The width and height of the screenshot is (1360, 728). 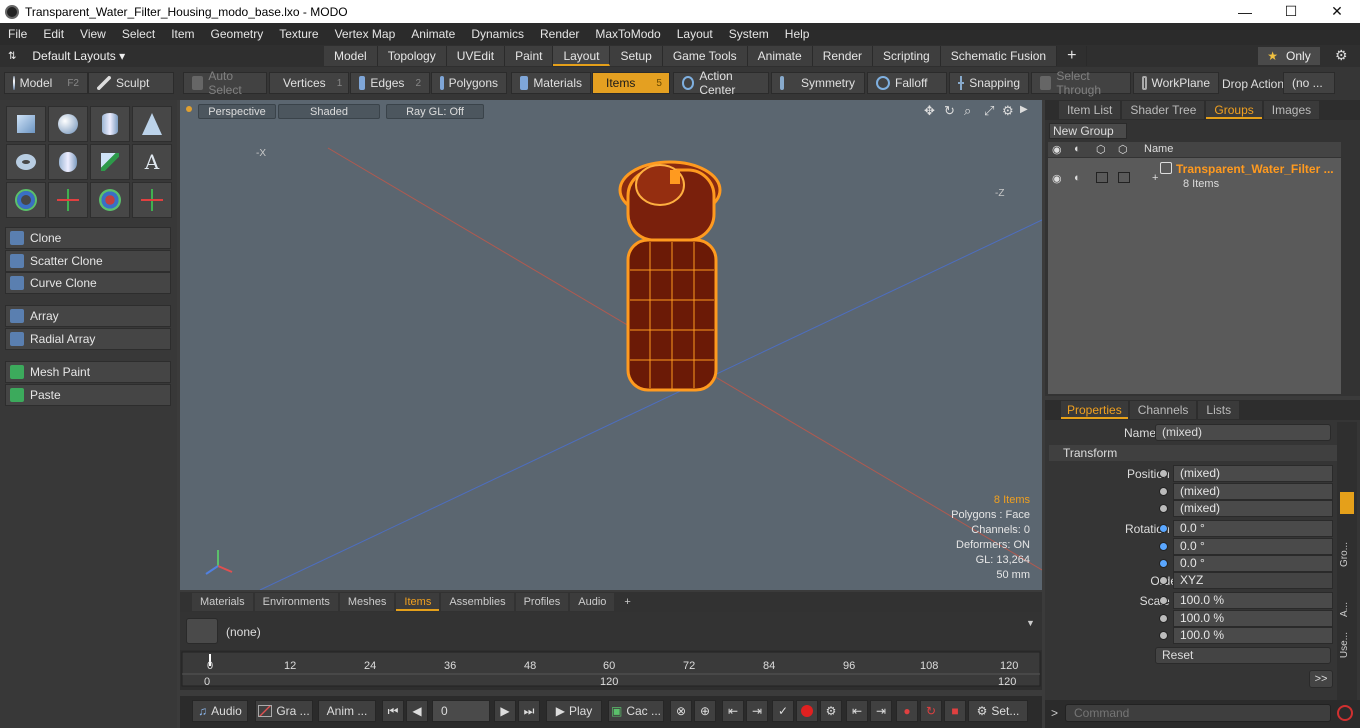 What do you see at coordinates (469, 83) in the screenshot?
I see `polygons-button: Polygons` at bounding box center [469, 83].